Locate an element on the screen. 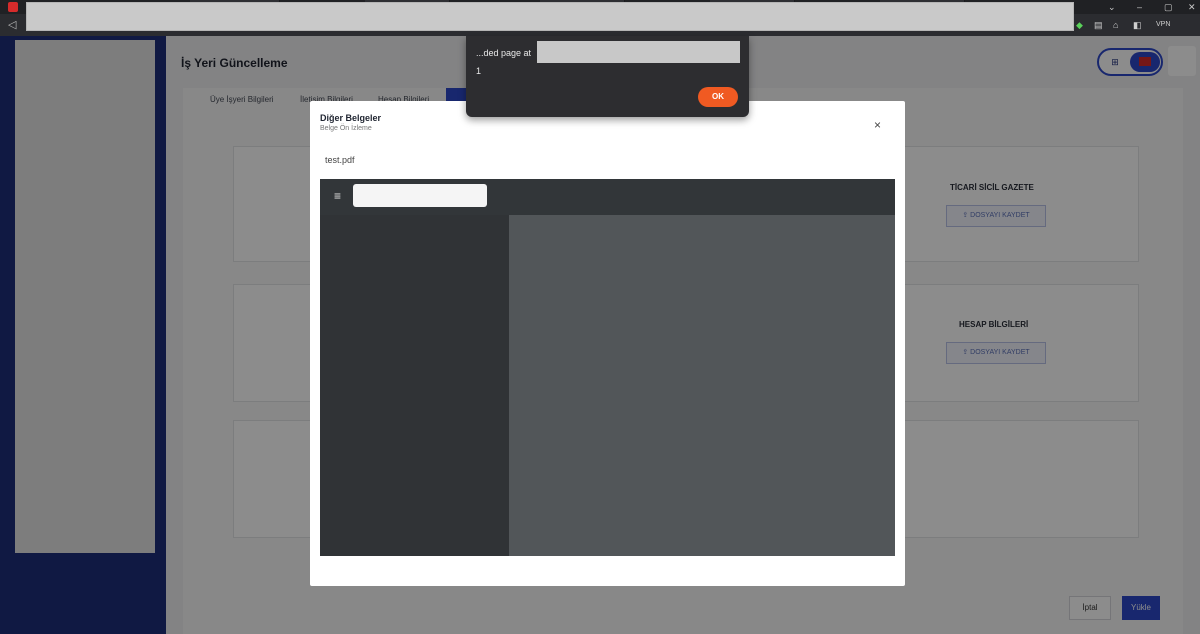 The height and width of the screenshot is (634, 1200). redacted-pdf-title is located at coordinates (420, 195).